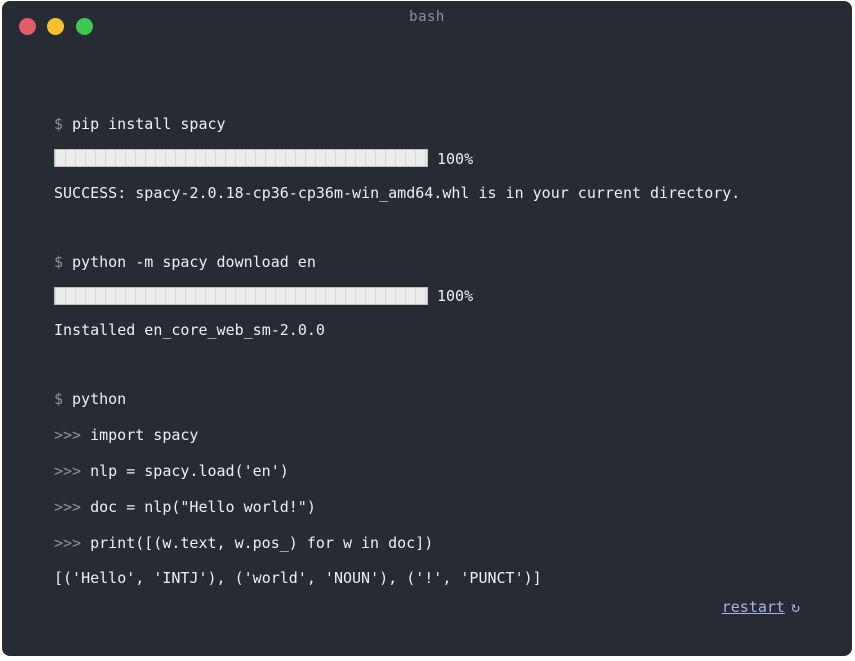  I want to click on command-line: $ python, so click(90, 399).